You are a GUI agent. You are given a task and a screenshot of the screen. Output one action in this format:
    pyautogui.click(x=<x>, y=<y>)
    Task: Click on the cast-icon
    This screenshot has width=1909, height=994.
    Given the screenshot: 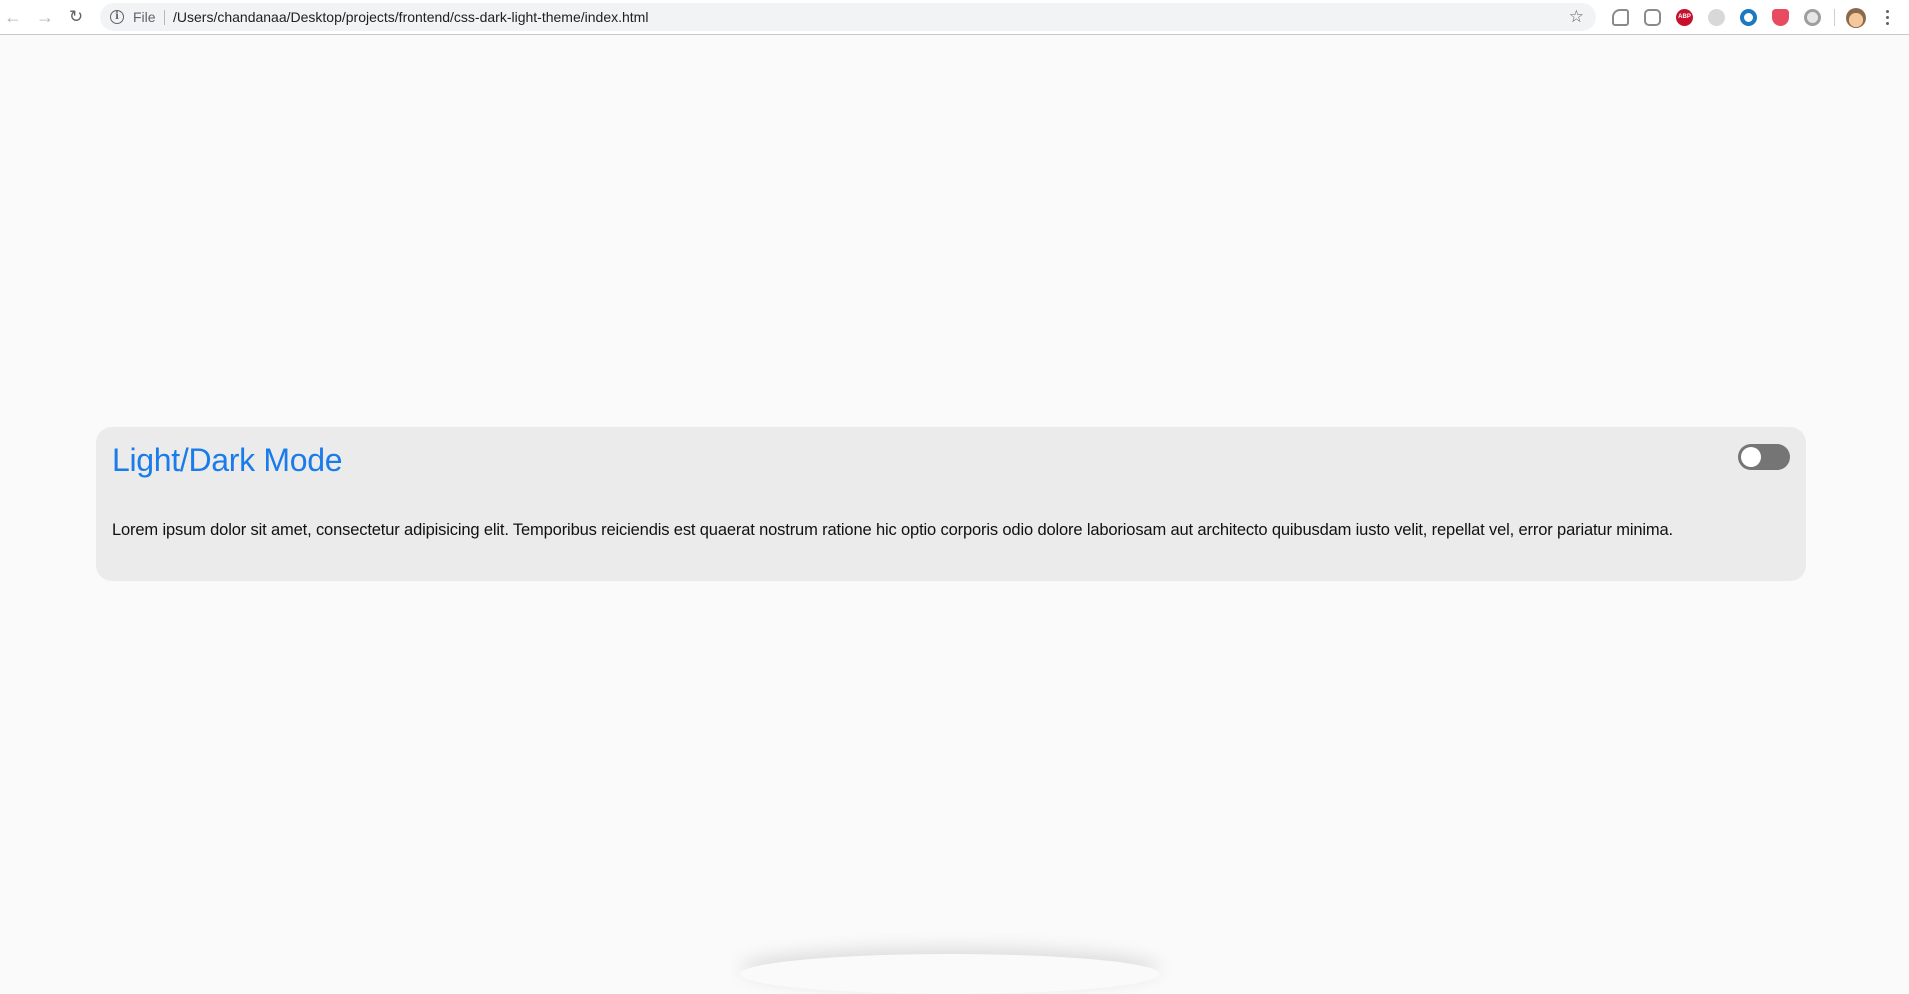 What is the action you would take?
    pyautogui.click(x=1620, y=17)
    